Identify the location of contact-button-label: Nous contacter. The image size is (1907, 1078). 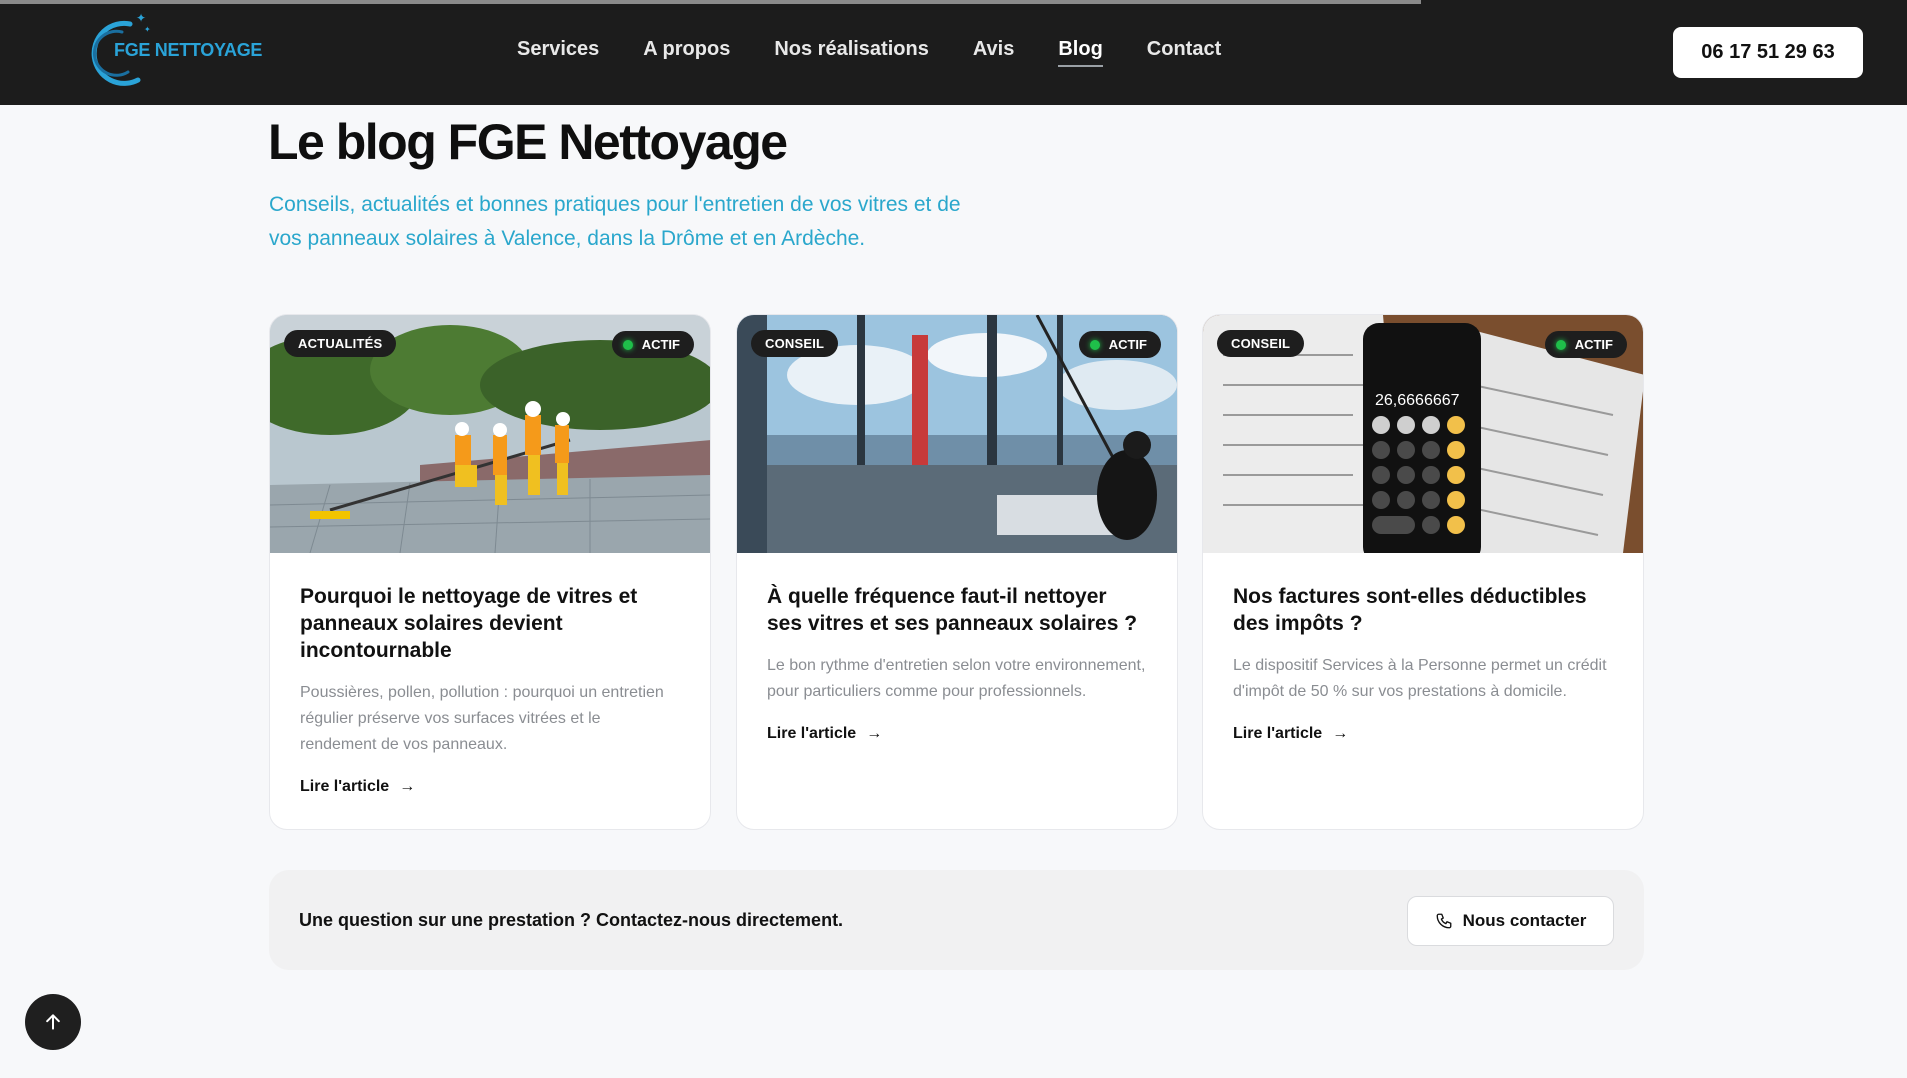
(1524, 920).